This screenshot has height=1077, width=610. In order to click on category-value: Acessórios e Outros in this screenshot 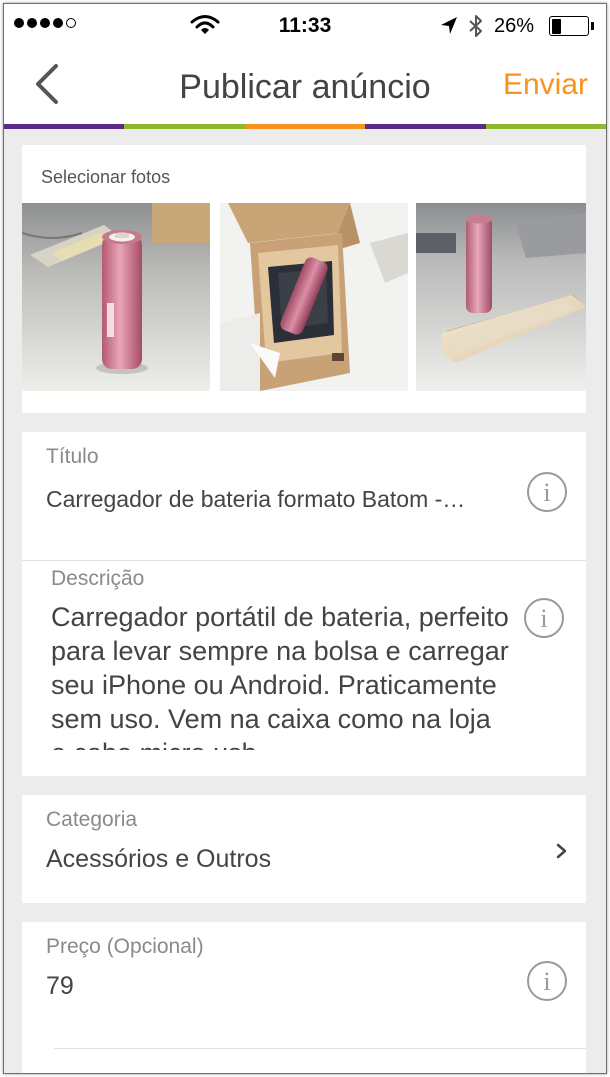, I will do `click(159, 859)`.